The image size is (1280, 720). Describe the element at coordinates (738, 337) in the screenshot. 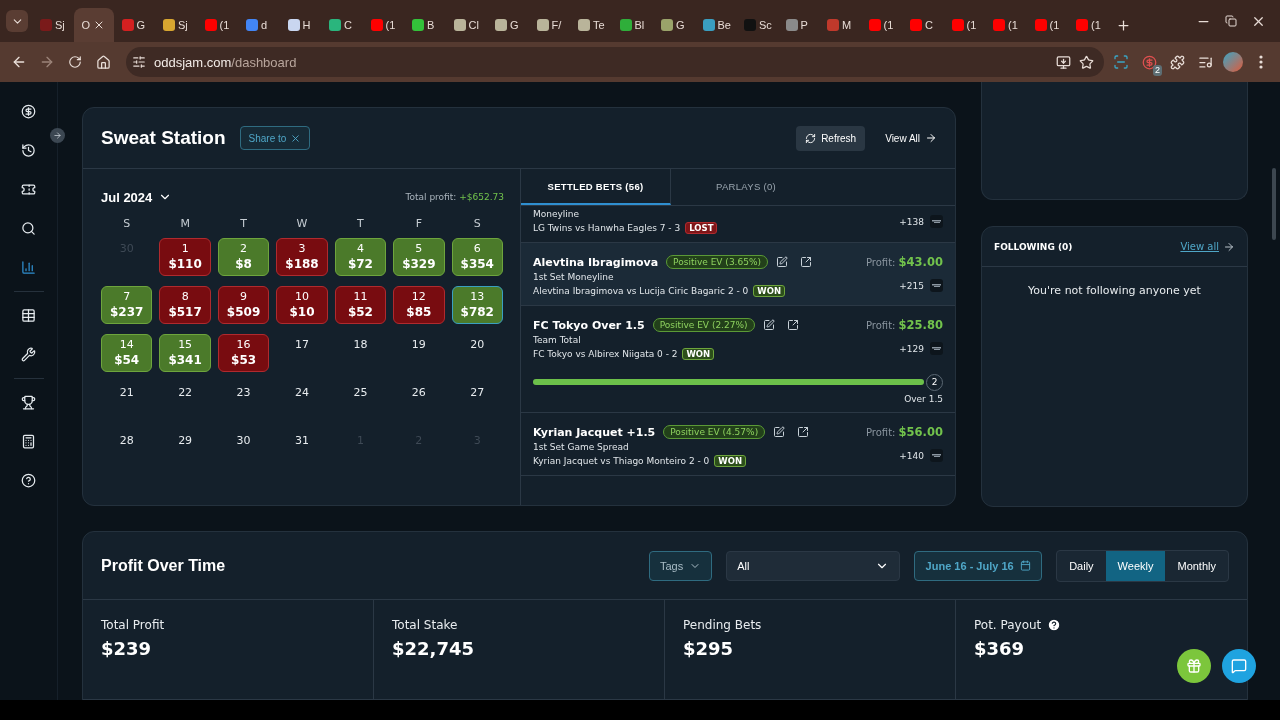

I see `bet-row: FC Tokyo Over 1.5 Positive EV (2.27%) Team Total FC Tokyo vs Albirex Niigata 0 - 2 WON Profit: $25.80 +129` at that location.